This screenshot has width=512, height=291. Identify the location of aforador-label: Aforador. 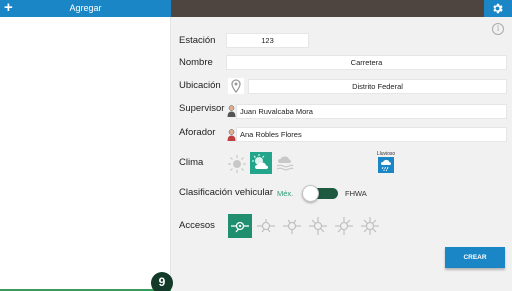
(197, 132).